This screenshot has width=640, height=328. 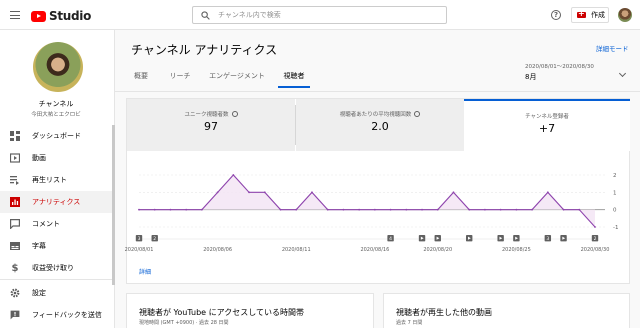 I want to click on metric-avg-views: 視聴者あたりの平均視聴回数 2.0, so click(x=380, y=125).